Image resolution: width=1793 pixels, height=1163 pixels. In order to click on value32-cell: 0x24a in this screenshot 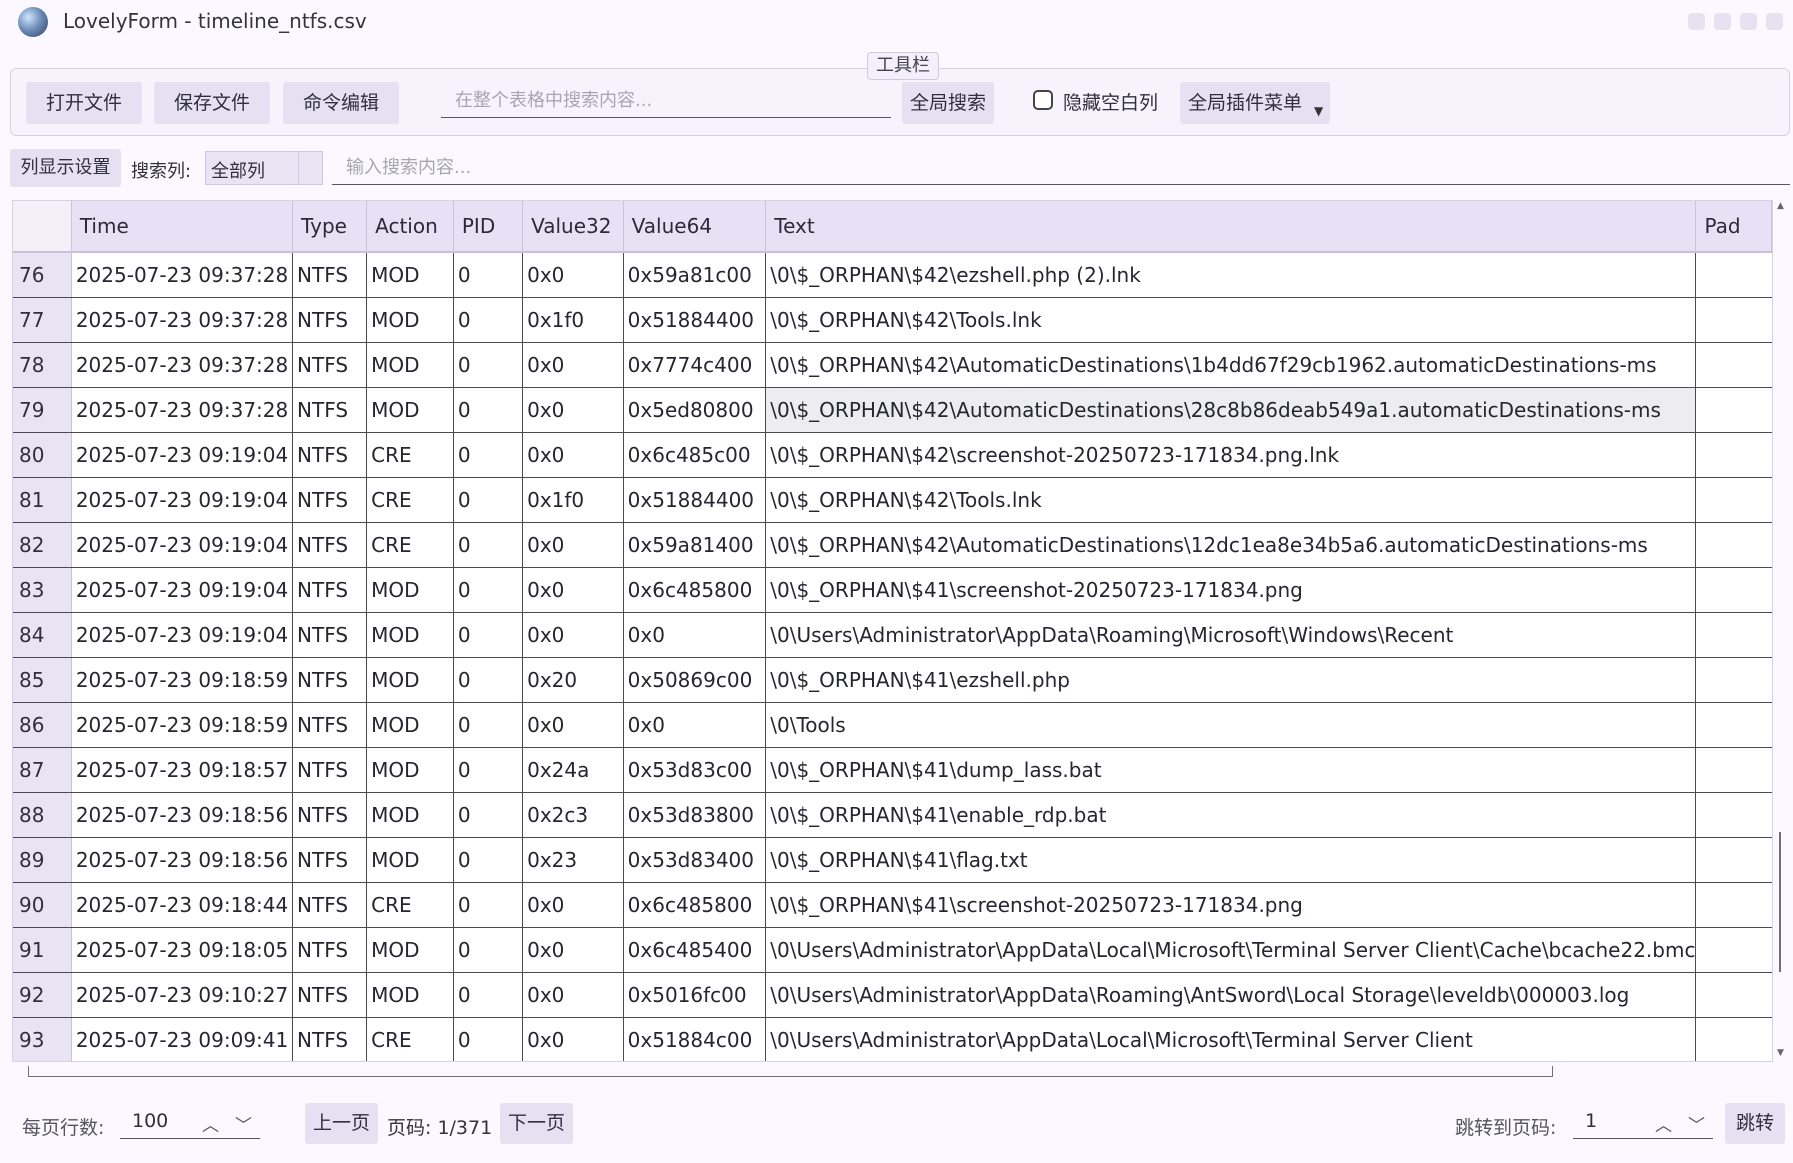, I will do `click(573, 770)`.